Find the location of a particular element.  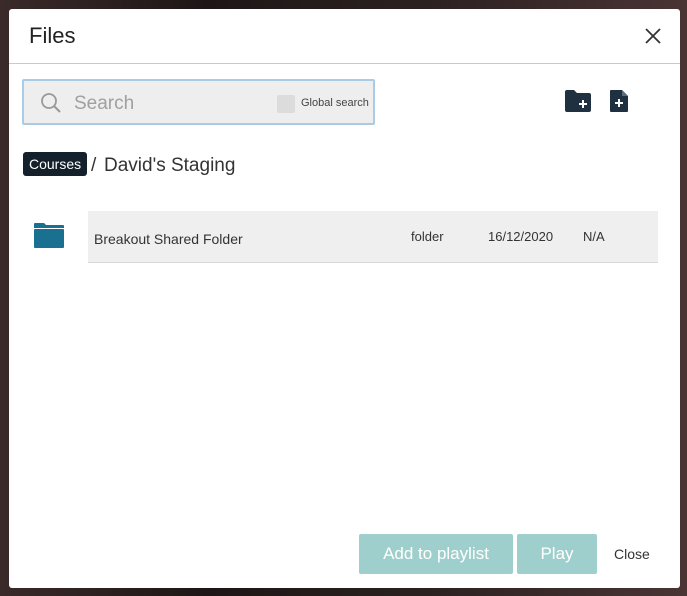

global-search-label: Global search is located at coordinates (335, 103).